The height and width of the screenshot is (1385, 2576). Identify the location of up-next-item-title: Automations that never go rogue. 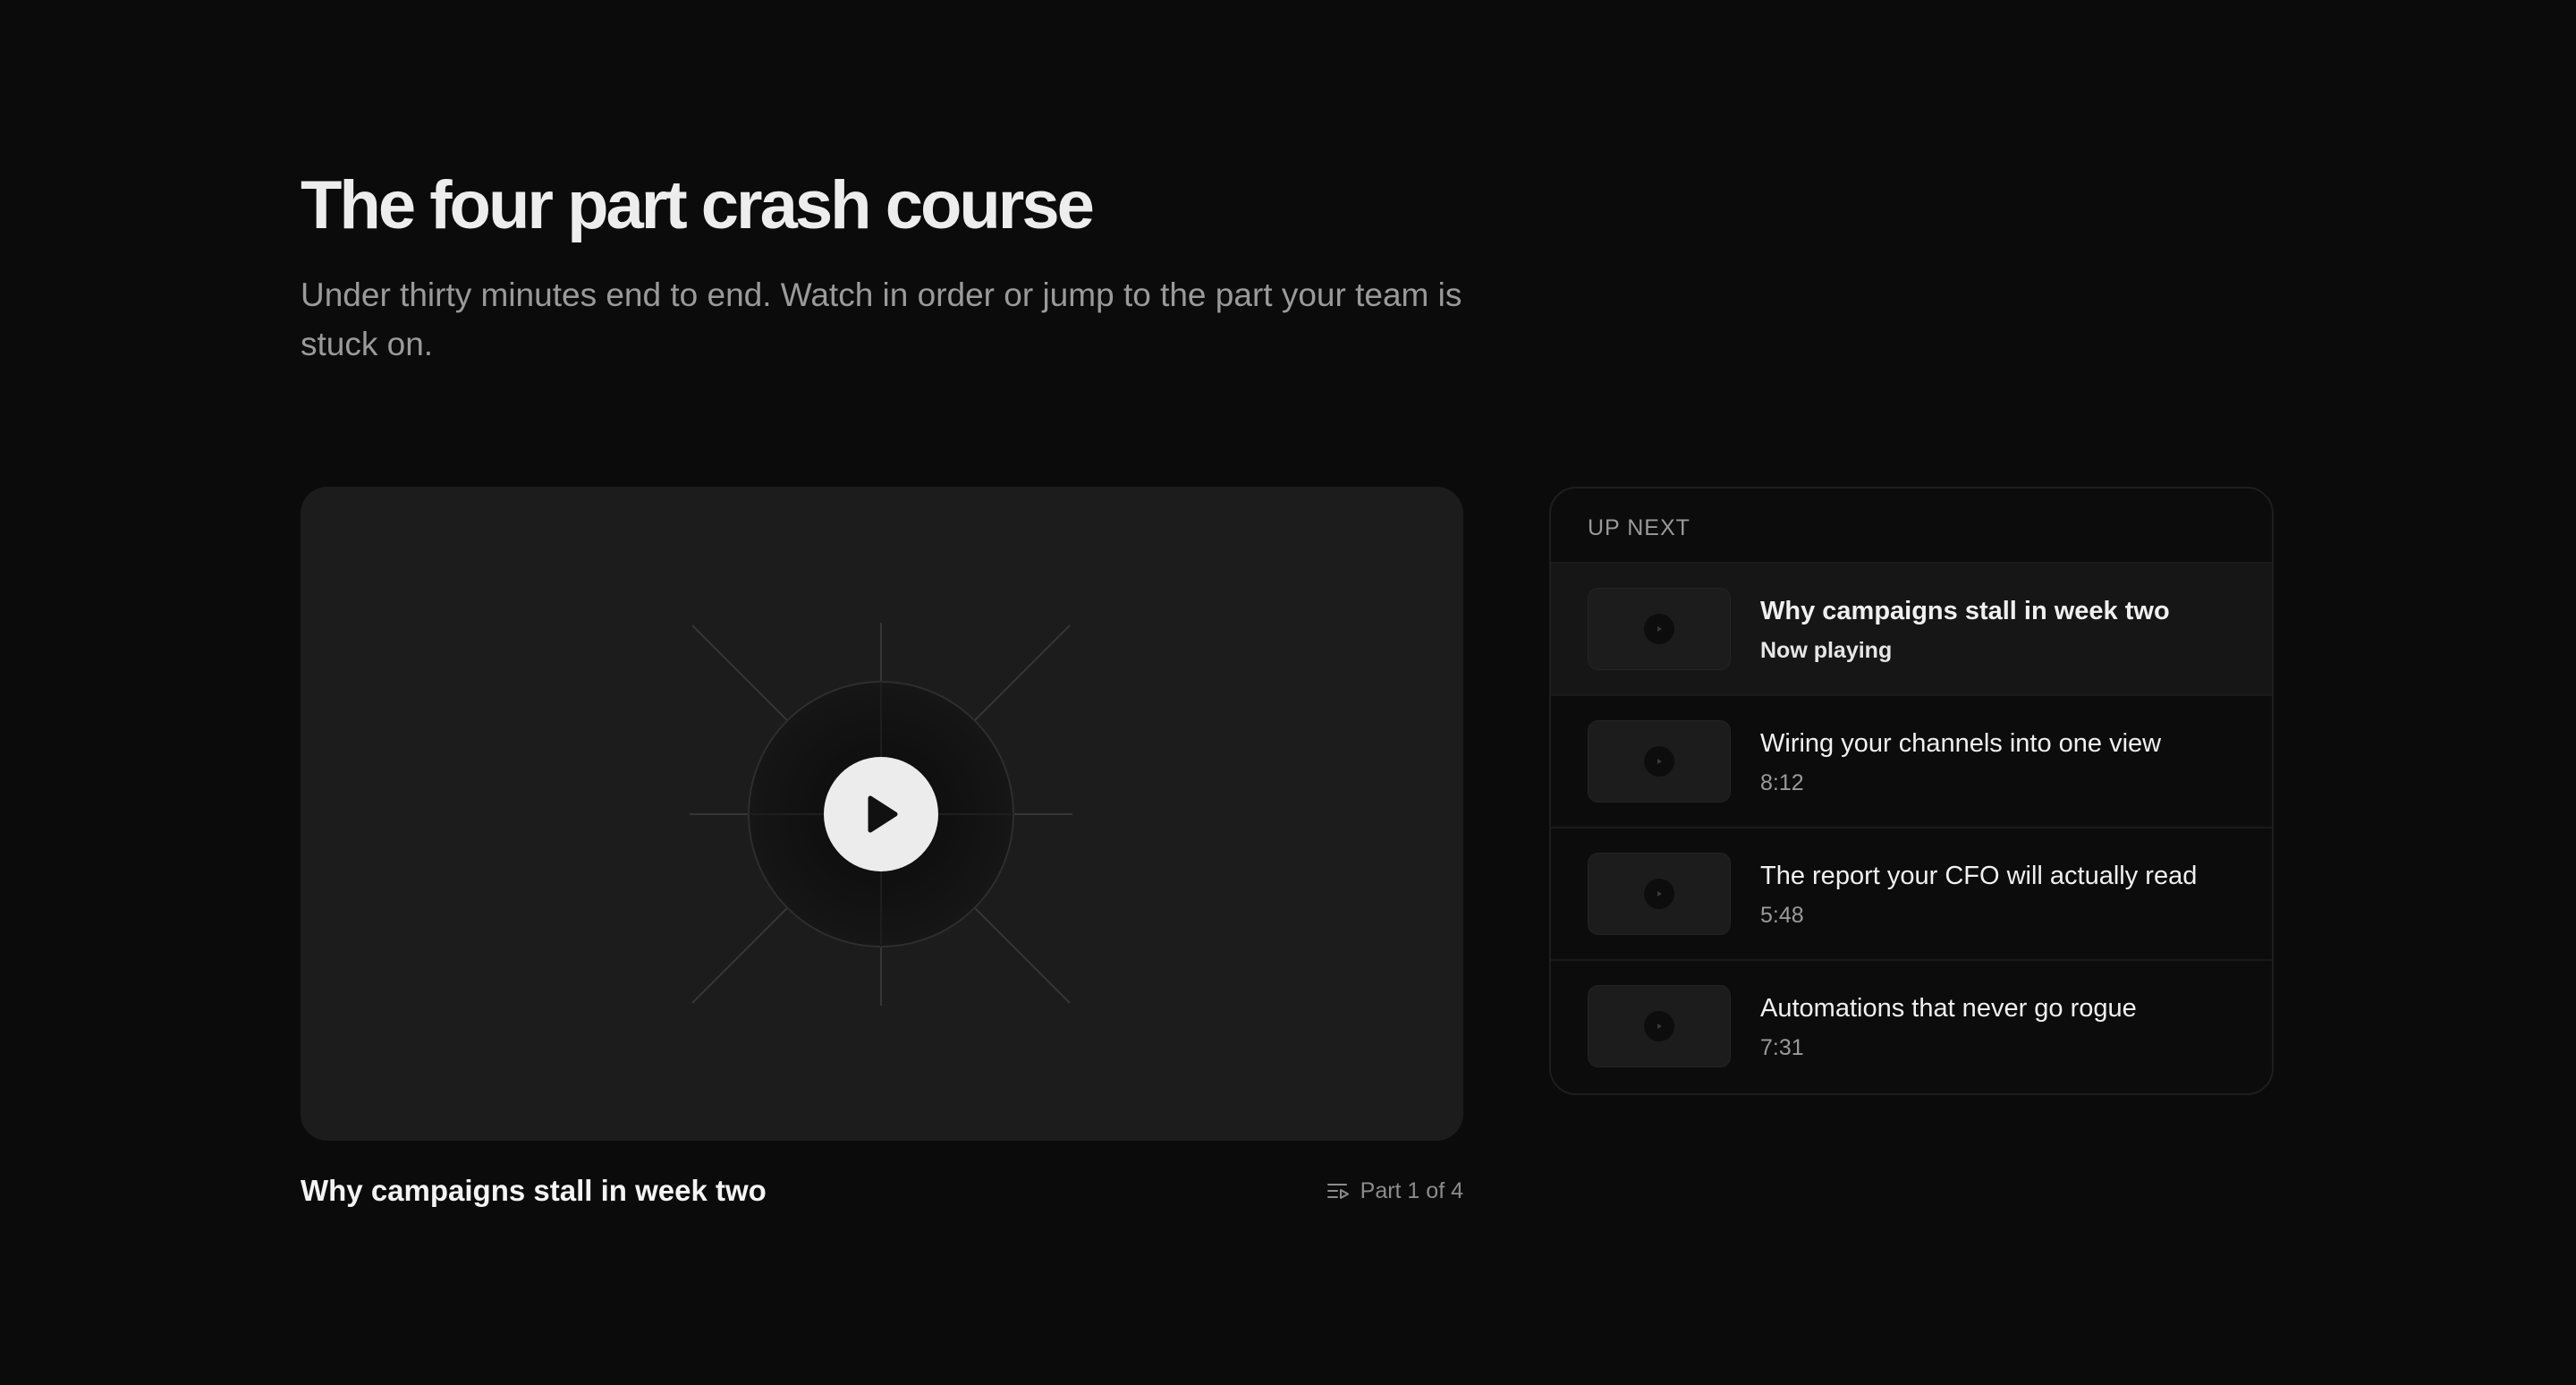
(1948, 1008).